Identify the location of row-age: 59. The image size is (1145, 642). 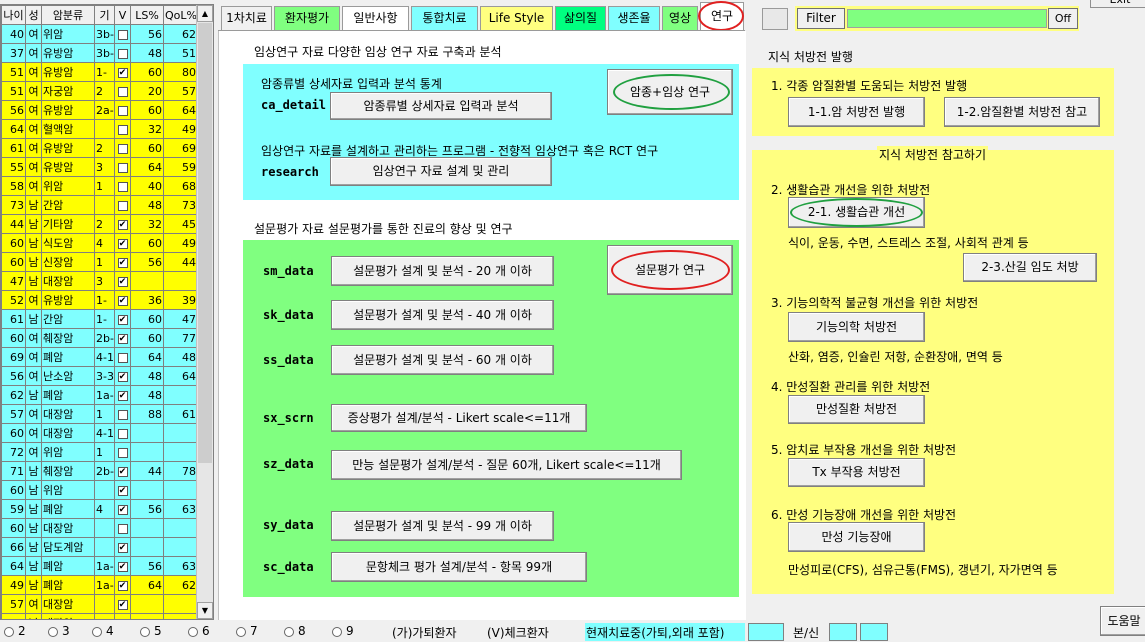
(13, 509).